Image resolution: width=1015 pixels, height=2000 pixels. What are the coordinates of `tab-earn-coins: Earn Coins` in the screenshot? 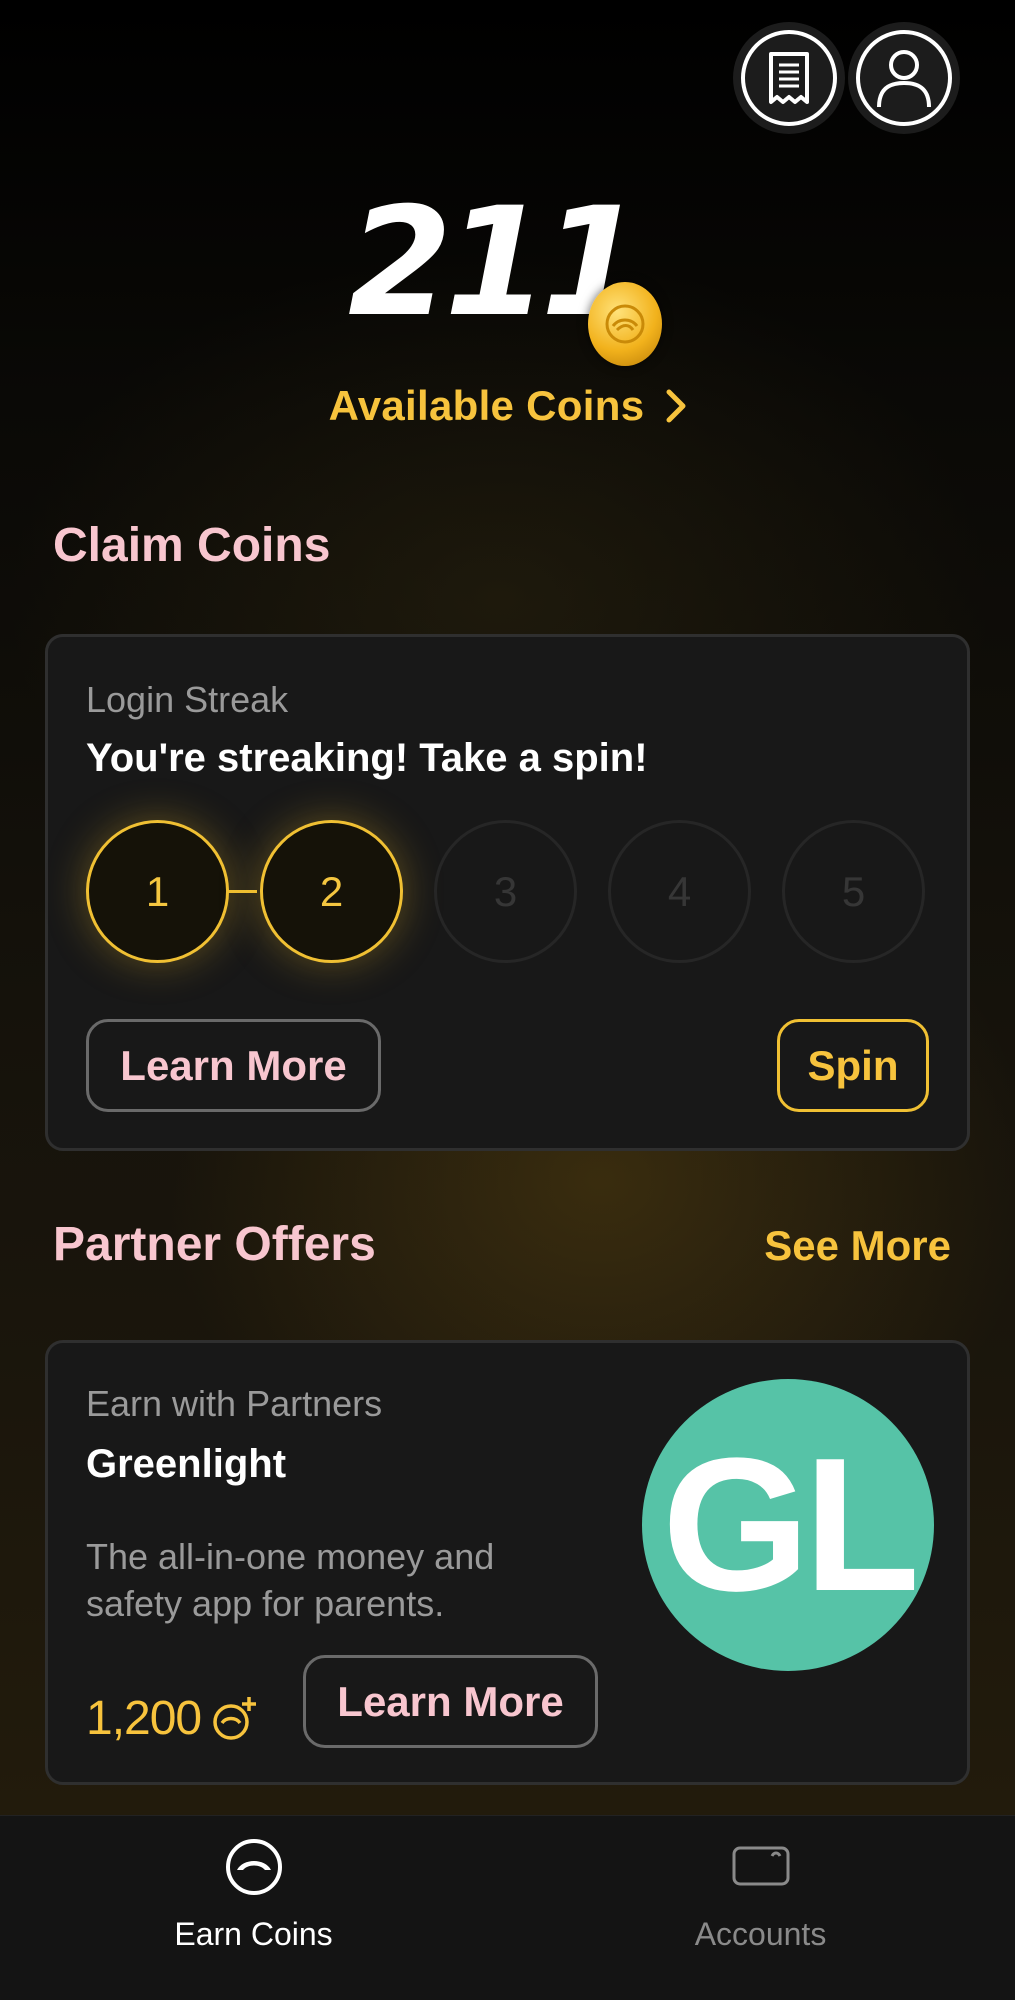 It's located at (253, 1908).